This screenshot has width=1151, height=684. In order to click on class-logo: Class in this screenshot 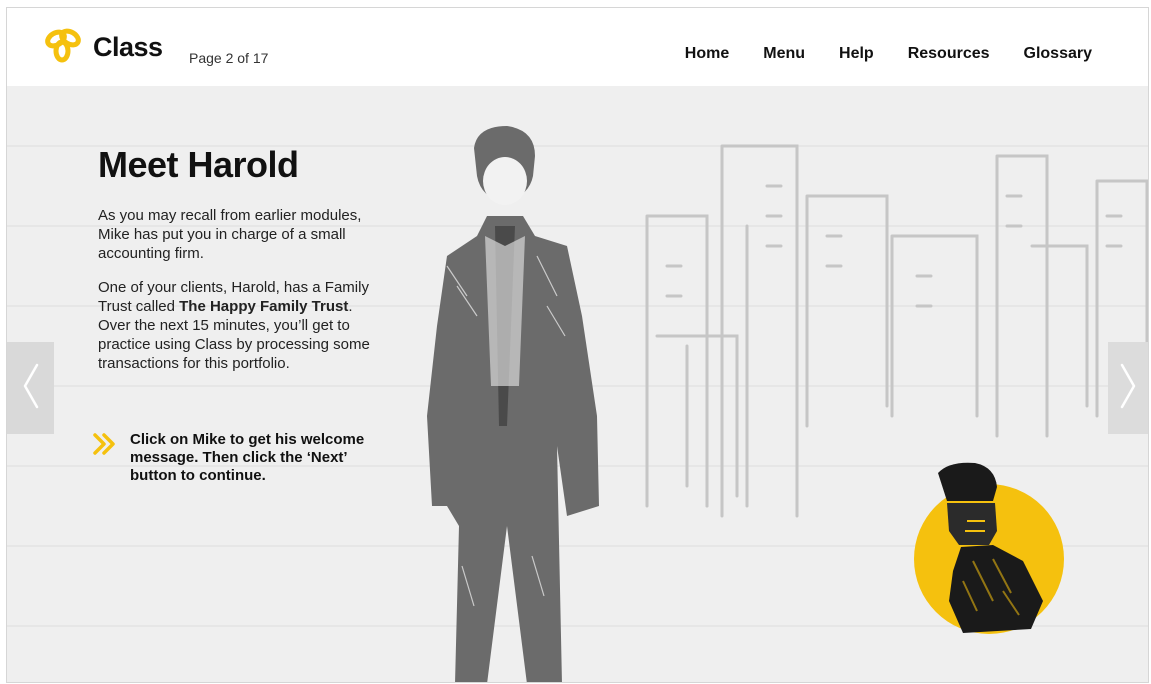, I will do `click(103, 47)`.